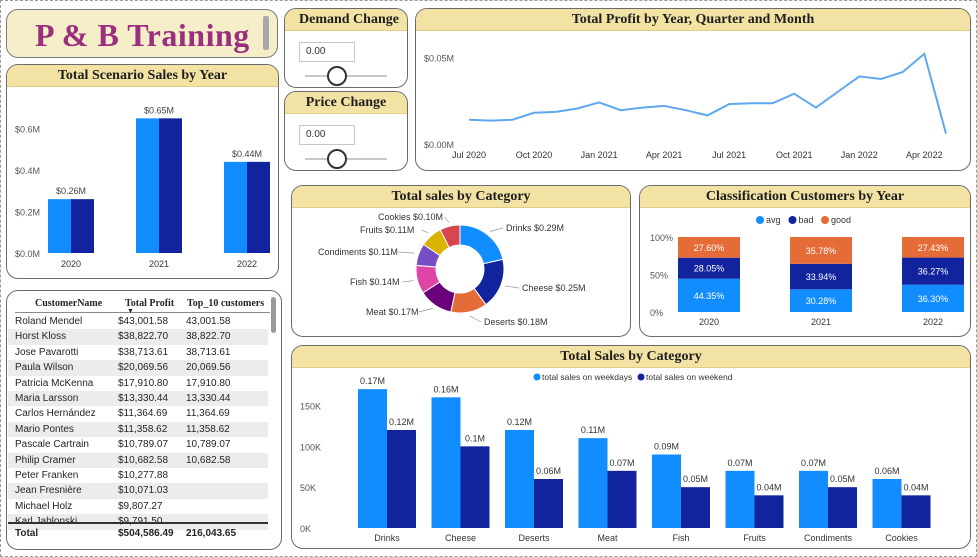 The height and width of the screenshot is (557, 977). Describe the element at coordinates (327, 135) in the screenshot. I see `price-change-input: 0.00` at that location.